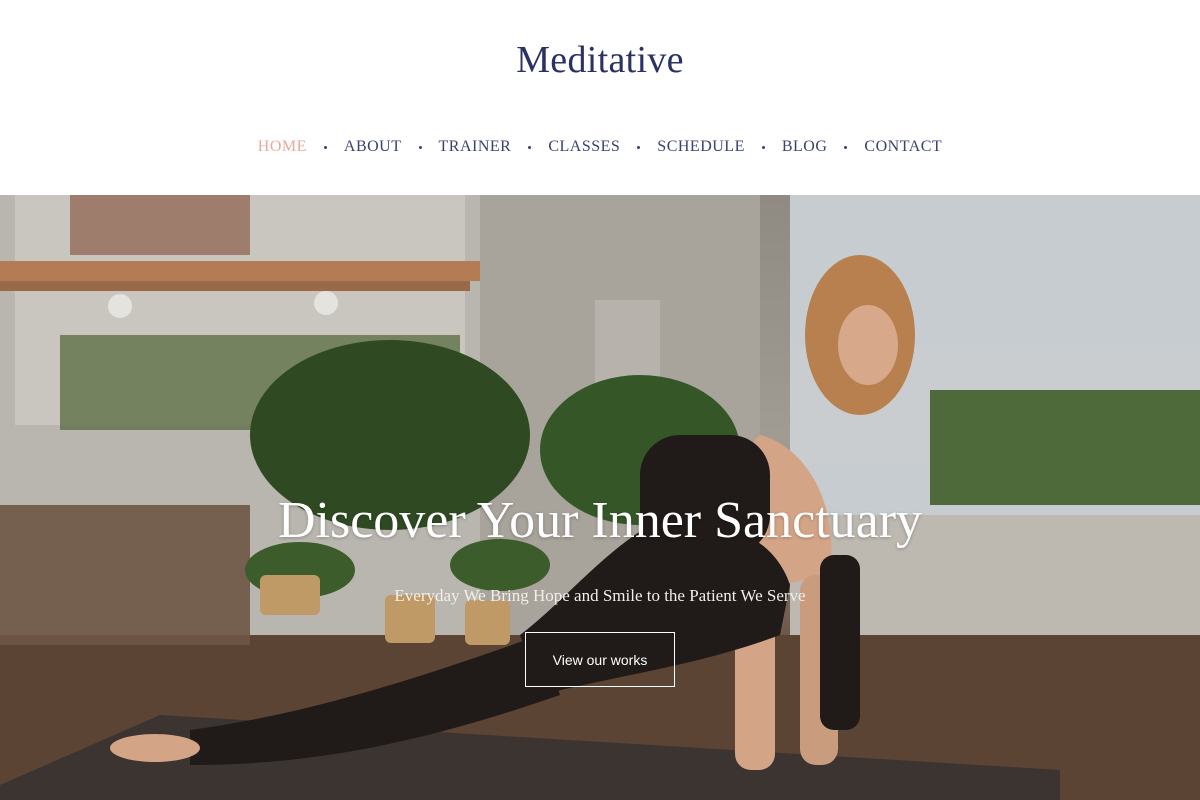 This screenshot has width=1200, height=800. I want to click on nav-blog: BLOG, so click(805, 147).